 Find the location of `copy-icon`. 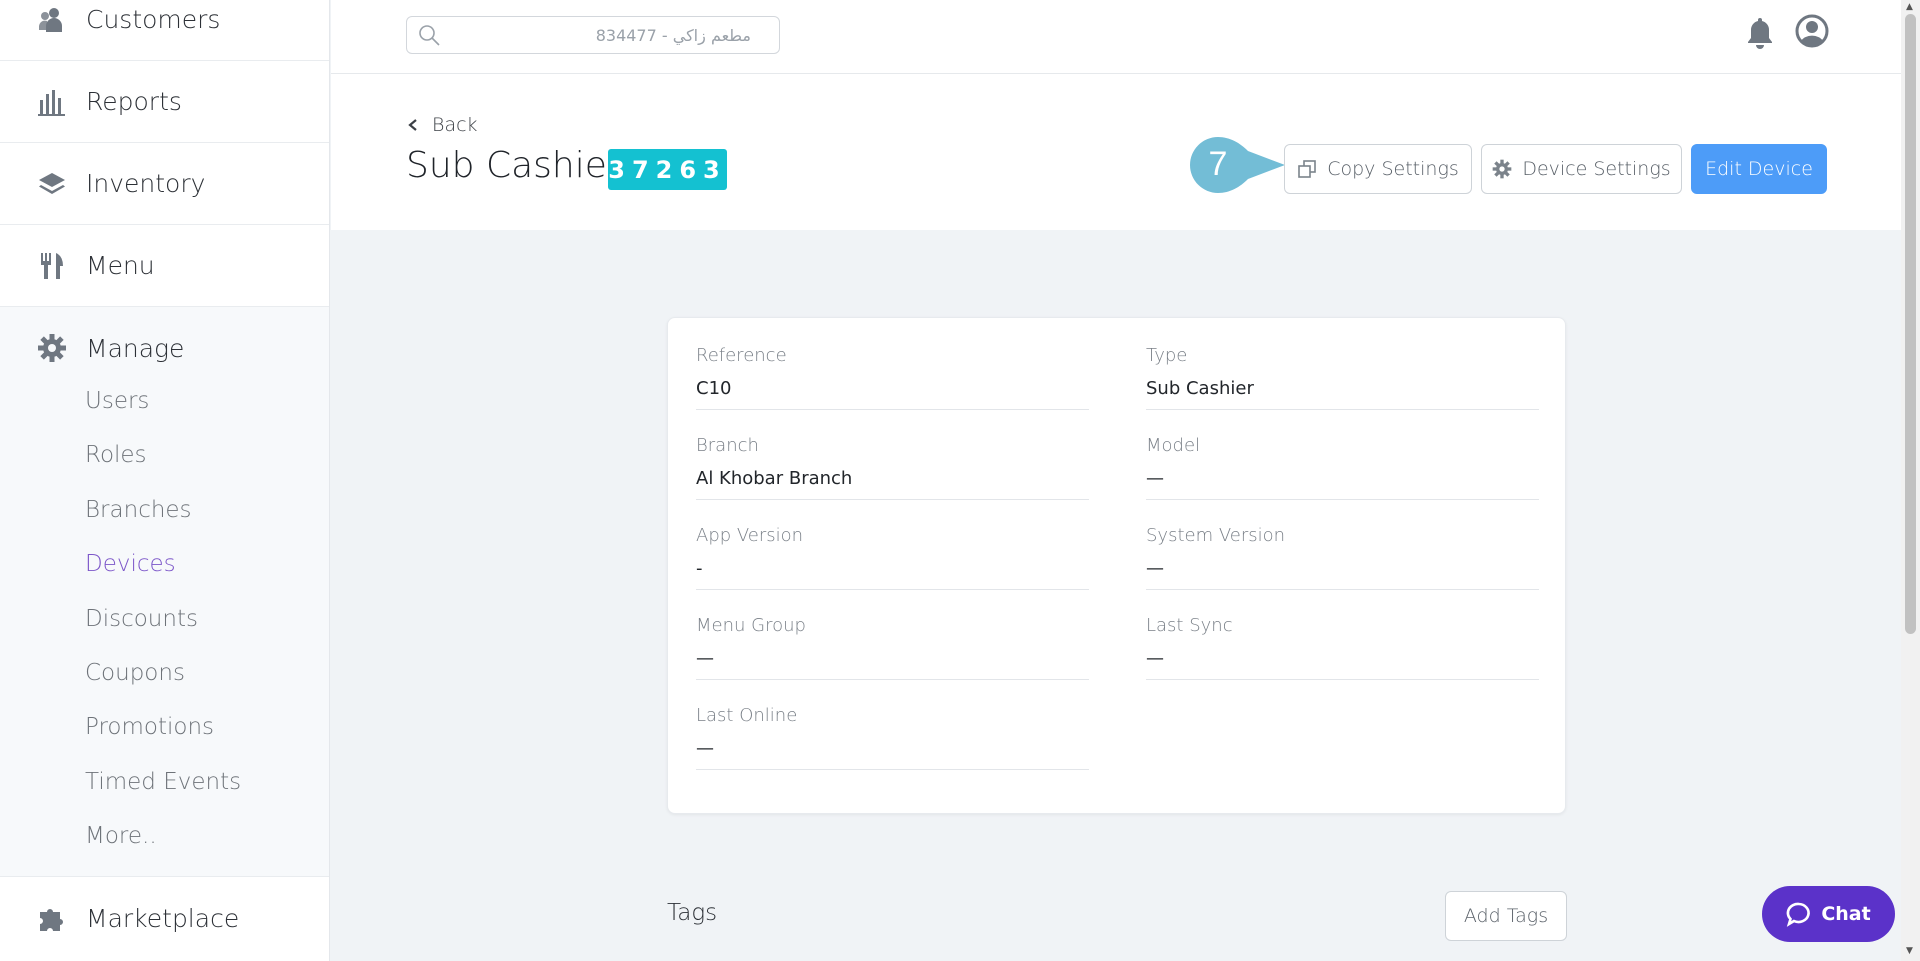

copy-icon is located at coordinates (1307, 169).